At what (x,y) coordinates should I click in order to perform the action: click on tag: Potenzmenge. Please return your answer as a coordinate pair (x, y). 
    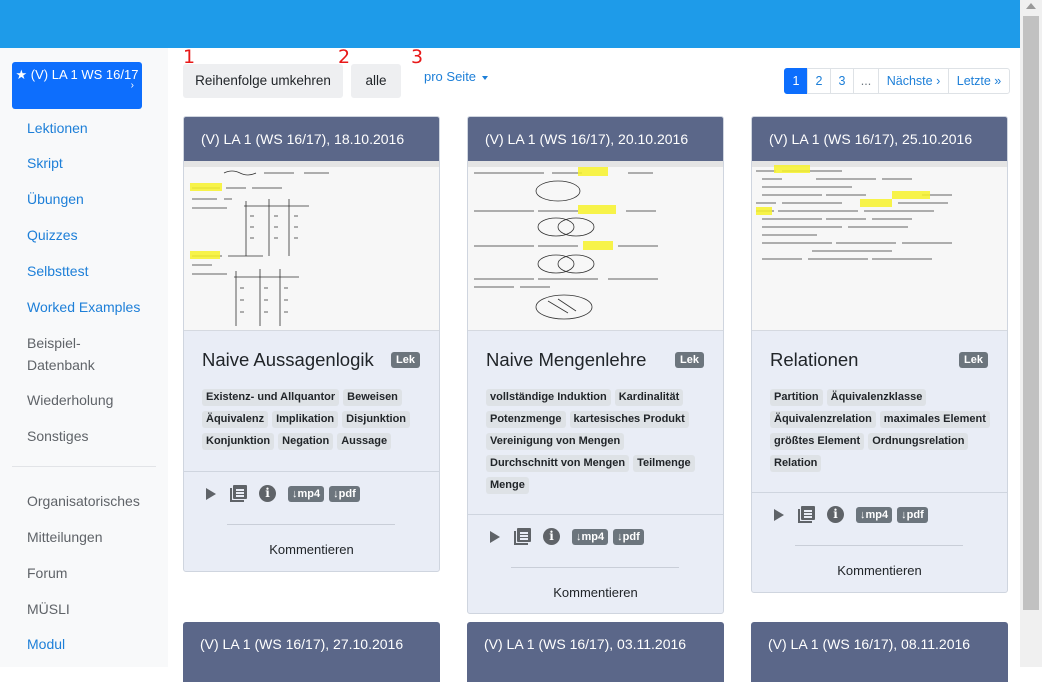
    Looking at the image, I should click on (526, 419).